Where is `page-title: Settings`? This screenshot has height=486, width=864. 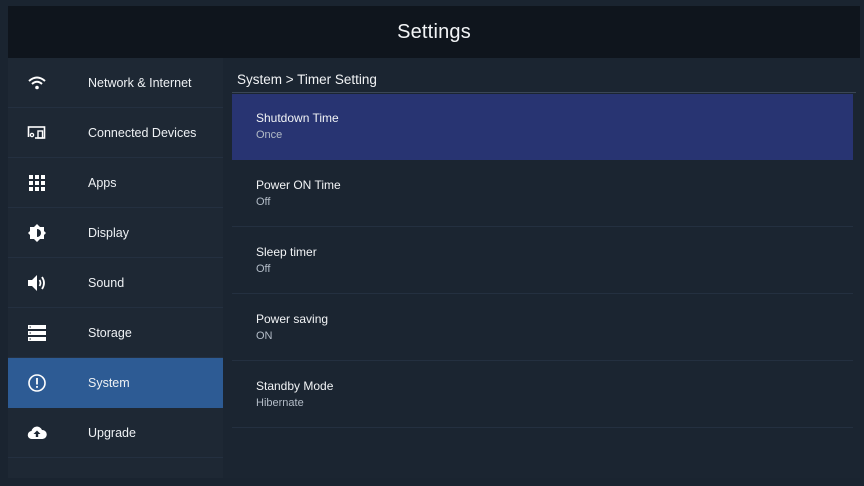 page-title: Settings is located at coordinates (434, 31).